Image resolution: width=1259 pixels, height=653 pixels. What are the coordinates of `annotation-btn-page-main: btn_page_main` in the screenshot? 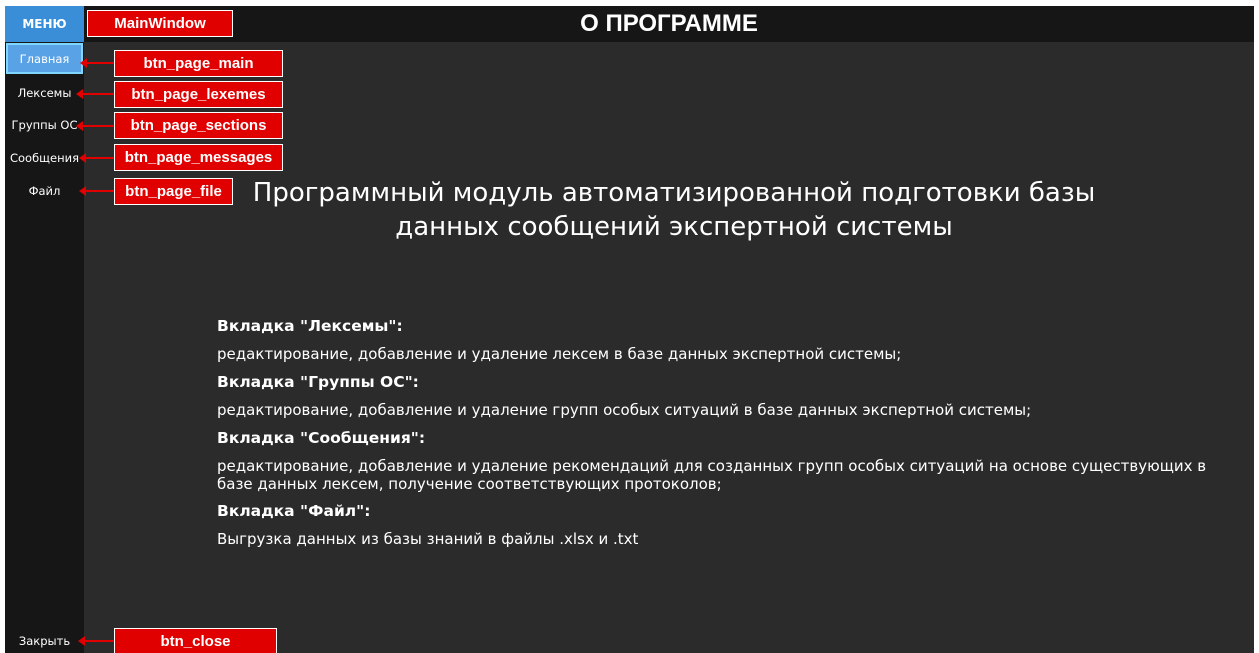 It's located at (198, 63).